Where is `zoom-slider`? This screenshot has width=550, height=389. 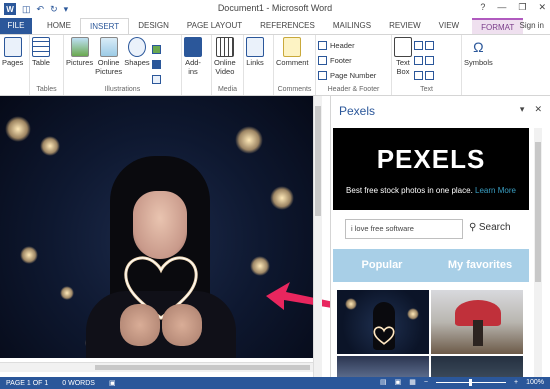
zoom-slider is located at coordinates (471, 382).